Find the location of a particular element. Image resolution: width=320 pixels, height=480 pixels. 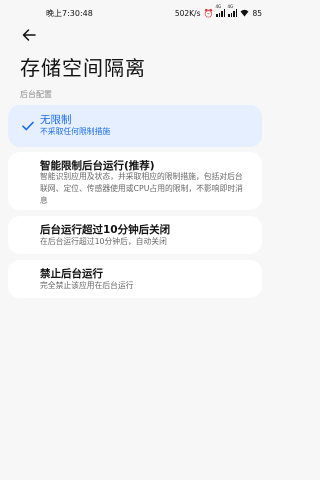

option-description: 完全禁止该应用在后台运行 is located at coordinates (87, 285).